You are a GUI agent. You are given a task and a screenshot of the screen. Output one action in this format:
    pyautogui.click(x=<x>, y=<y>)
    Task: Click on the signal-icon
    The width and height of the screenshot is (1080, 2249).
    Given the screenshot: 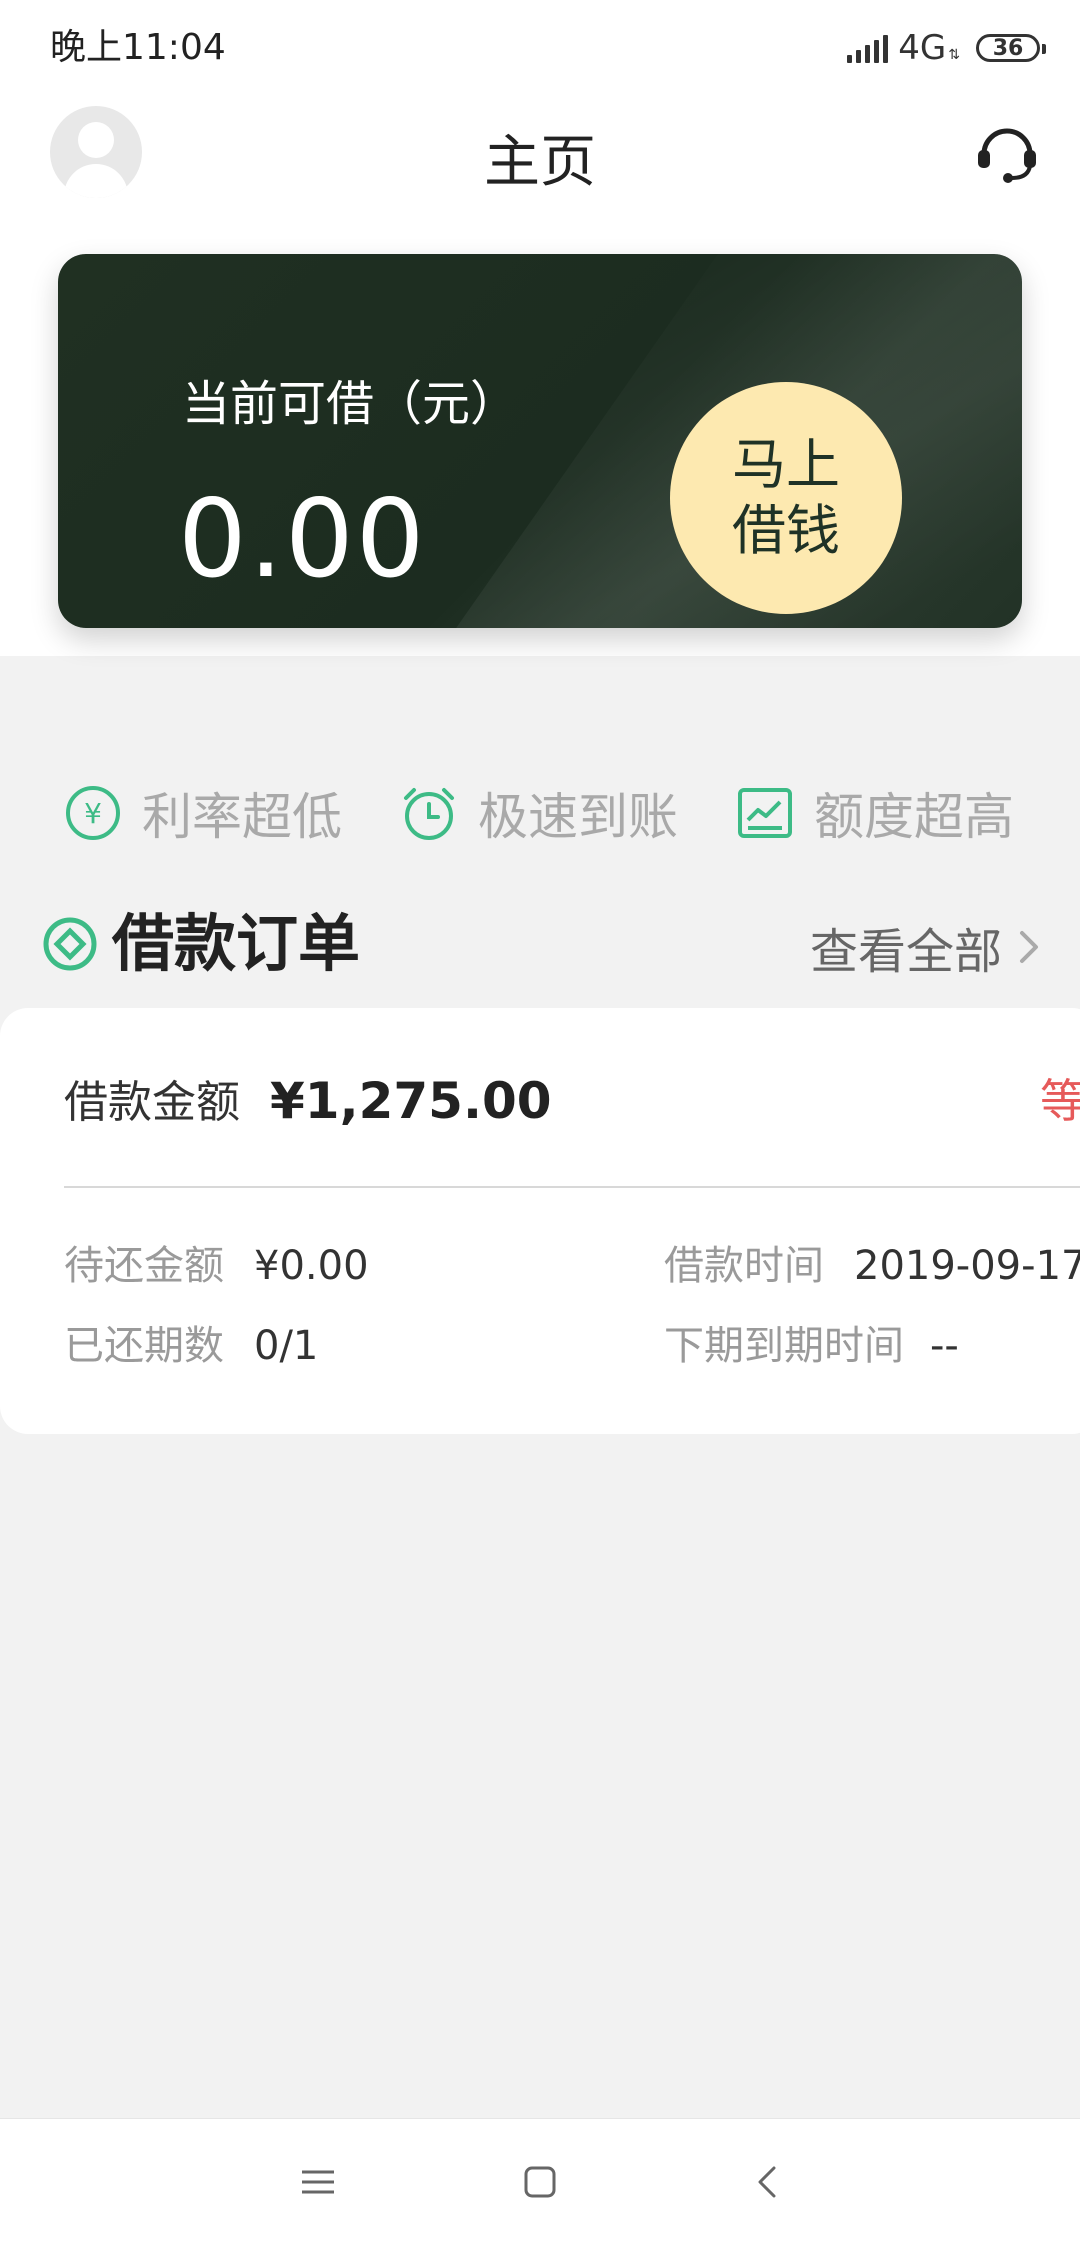 What is the action you would take?
    pyautogui.click(x=868, y=48)
    